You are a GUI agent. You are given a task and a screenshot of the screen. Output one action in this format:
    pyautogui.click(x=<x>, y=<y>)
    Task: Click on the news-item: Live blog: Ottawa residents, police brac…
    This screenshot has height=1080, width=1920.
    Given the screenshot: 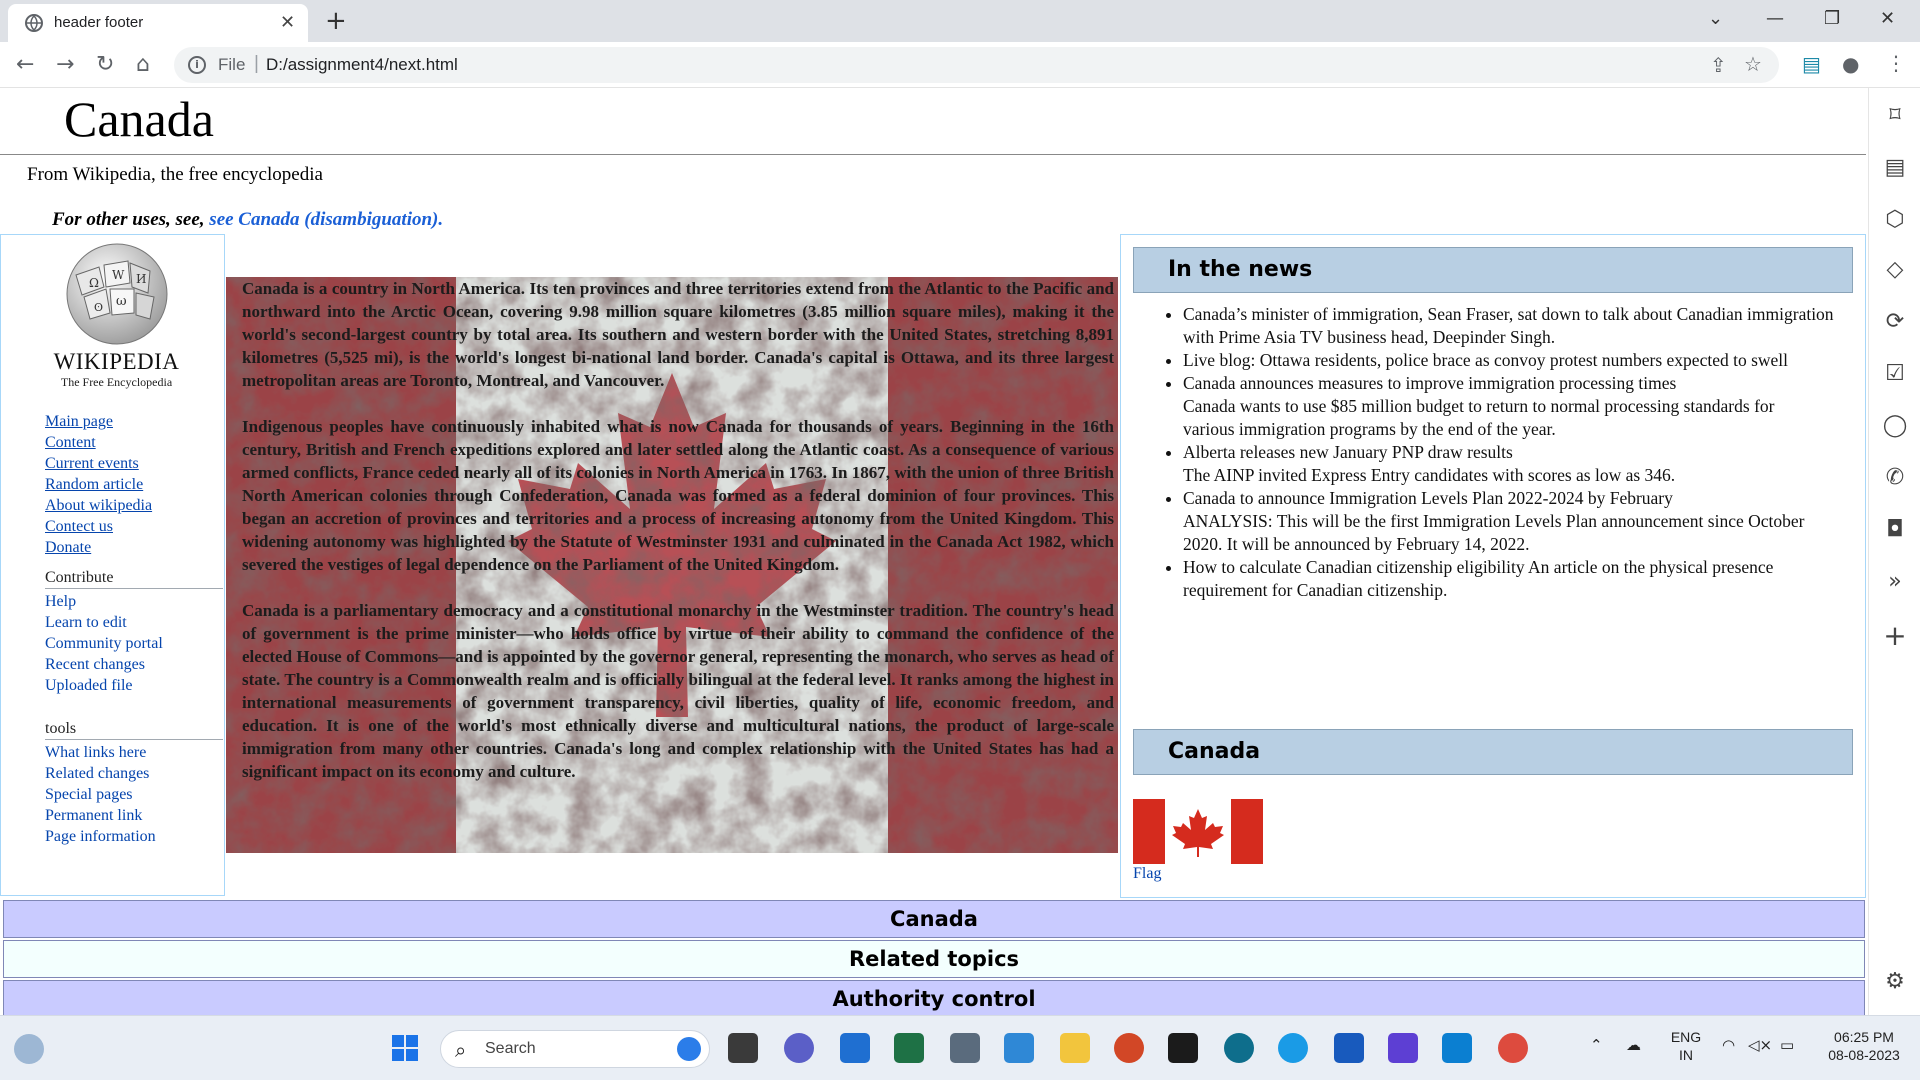 What is the action you would take?
    pyautogui.click(x=1516, y=360)
    